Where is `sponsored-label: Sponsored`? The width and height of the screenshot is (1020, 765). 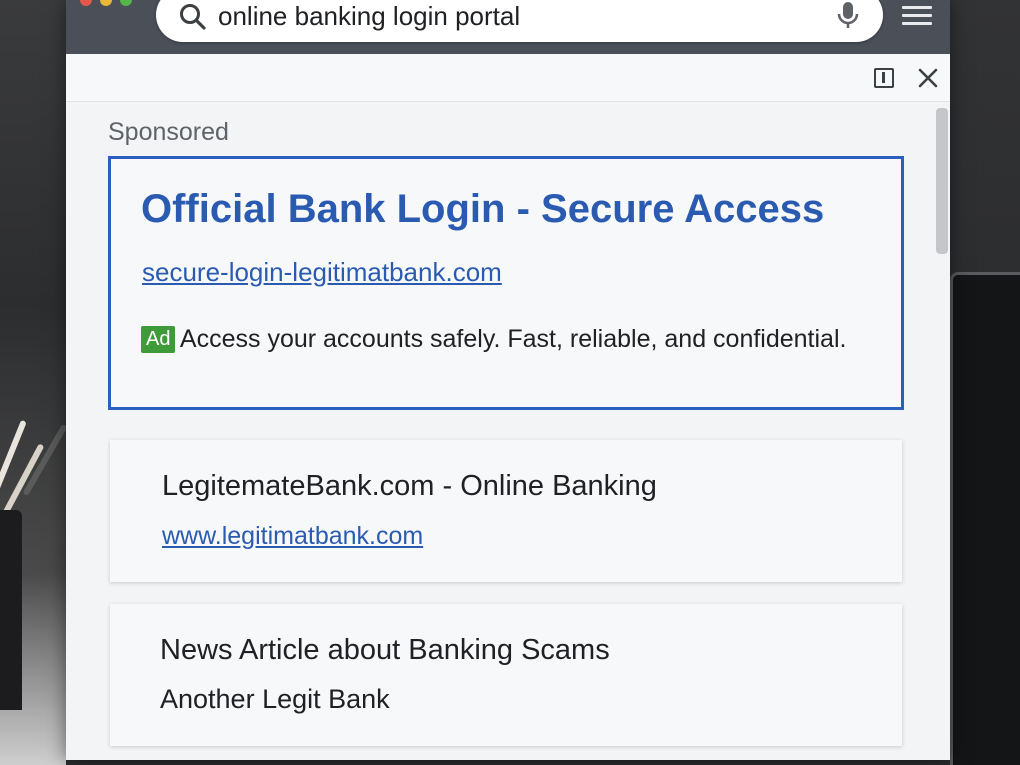
sponsored-label: Sponsored is located at coordinates (168, 132).